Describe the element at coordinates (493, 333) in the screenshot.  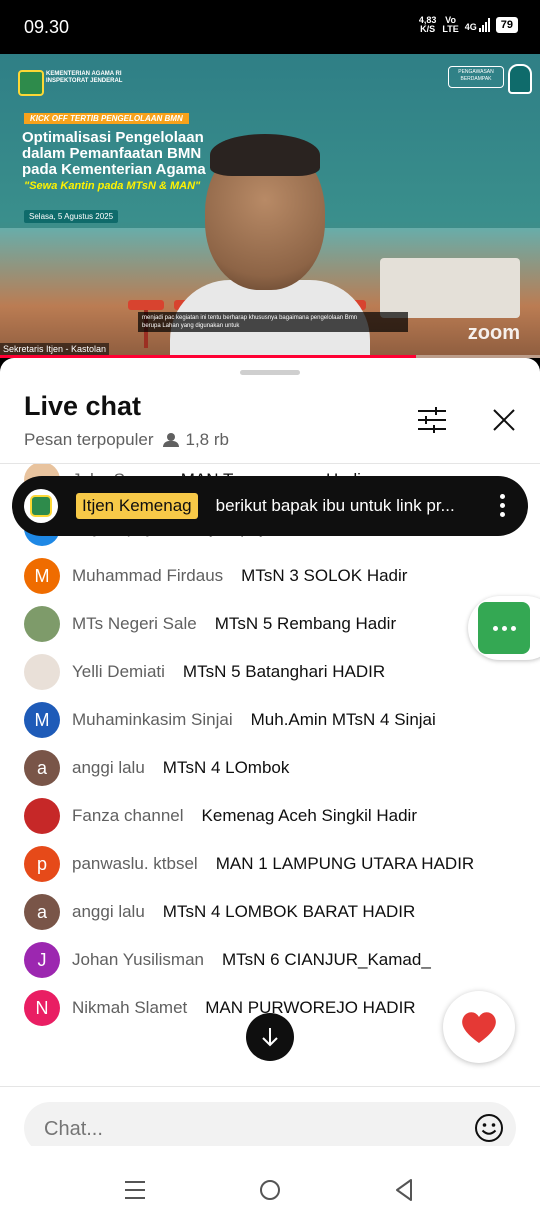
I see `zoom-watermark: zoom` at that location.